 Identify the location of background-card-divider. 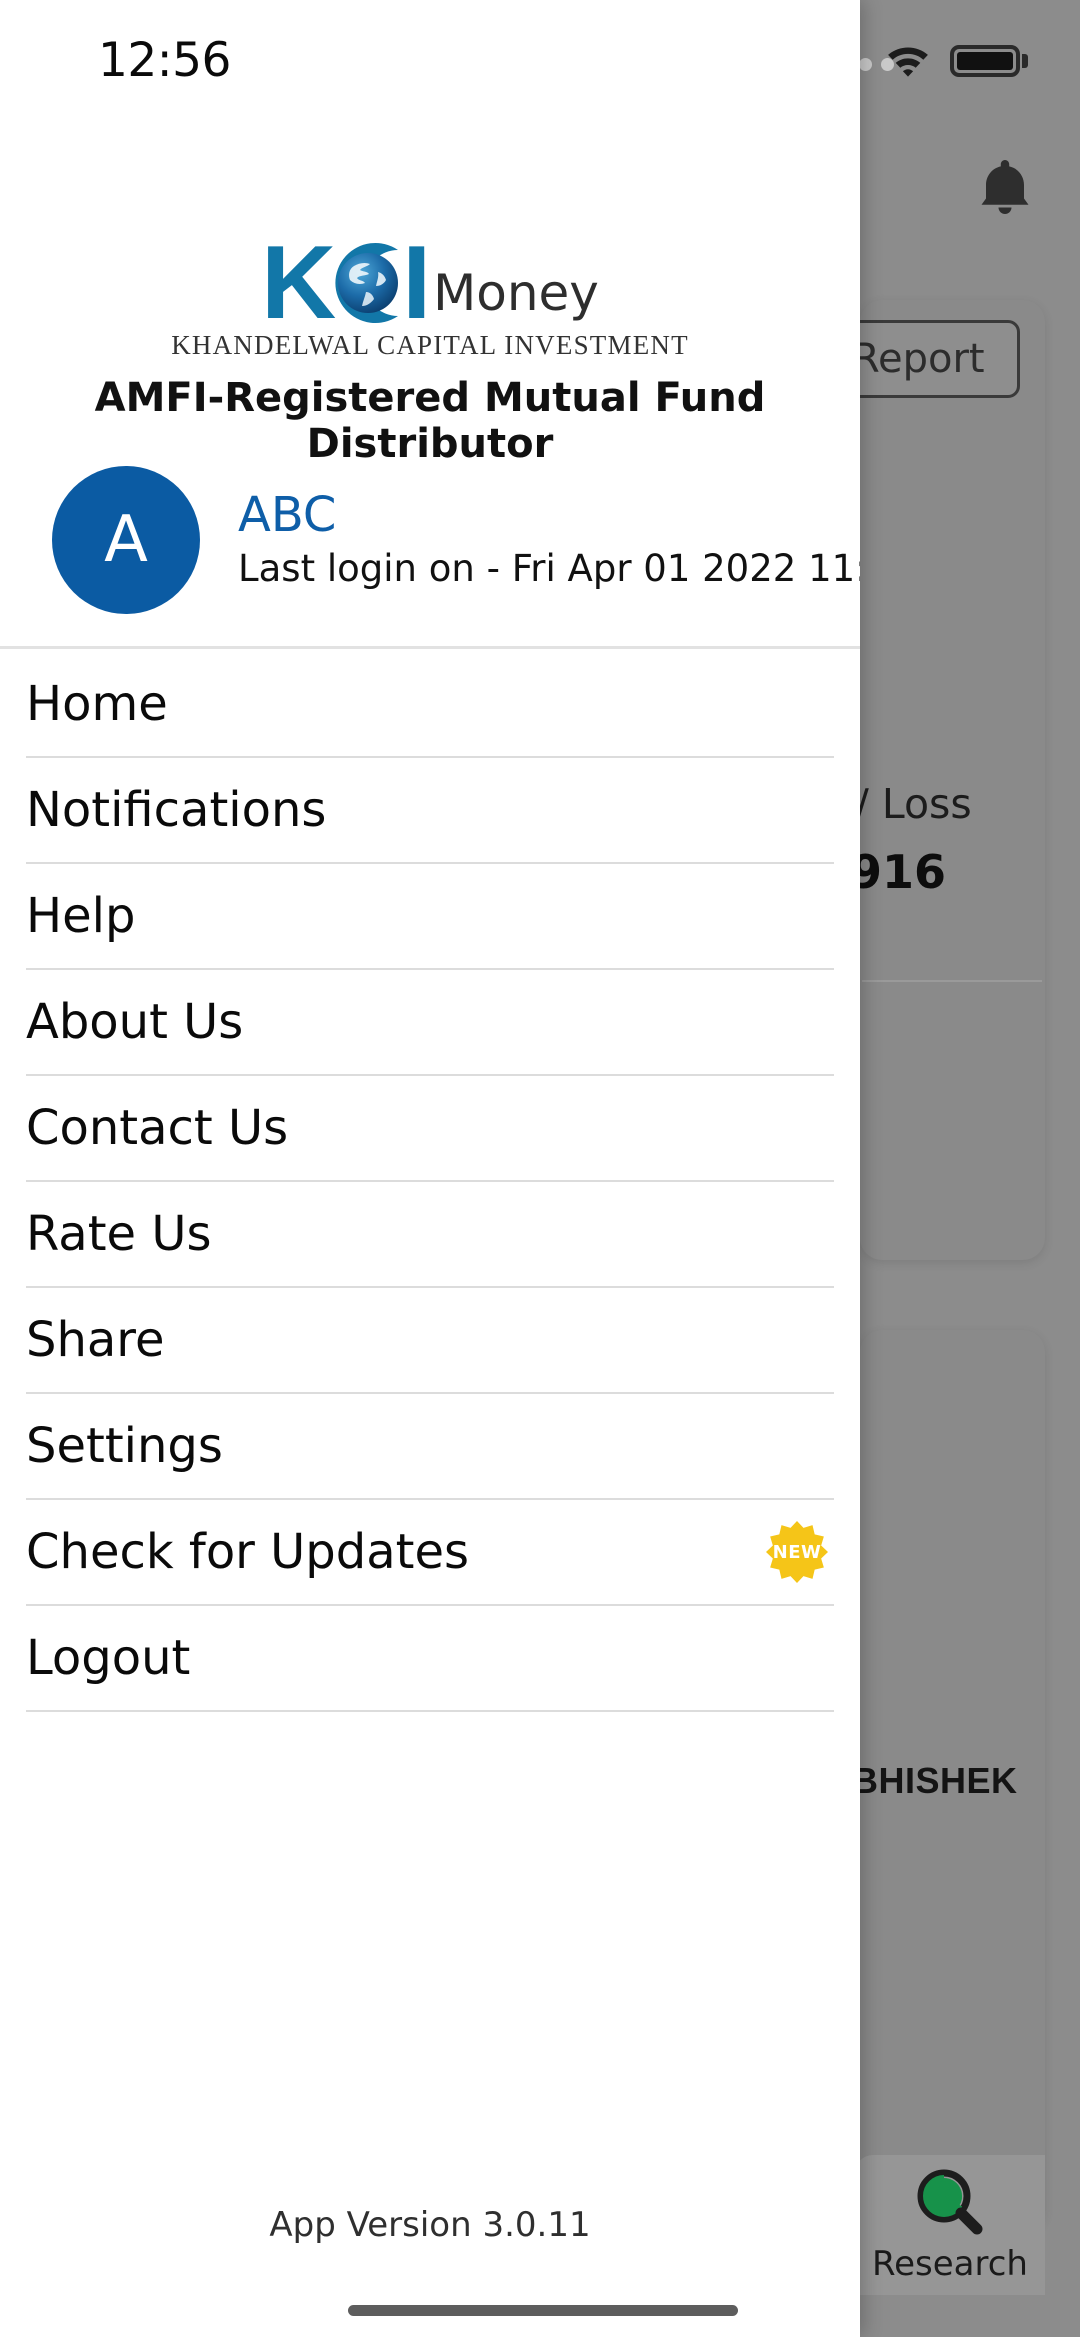
(952, 981).